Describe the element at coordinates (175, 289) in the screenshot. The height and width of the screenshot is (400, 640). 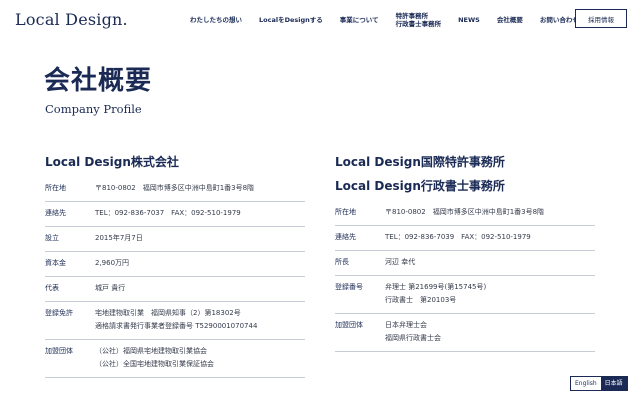
I see `profile-row: 代表 城戸 貴行` at that location.